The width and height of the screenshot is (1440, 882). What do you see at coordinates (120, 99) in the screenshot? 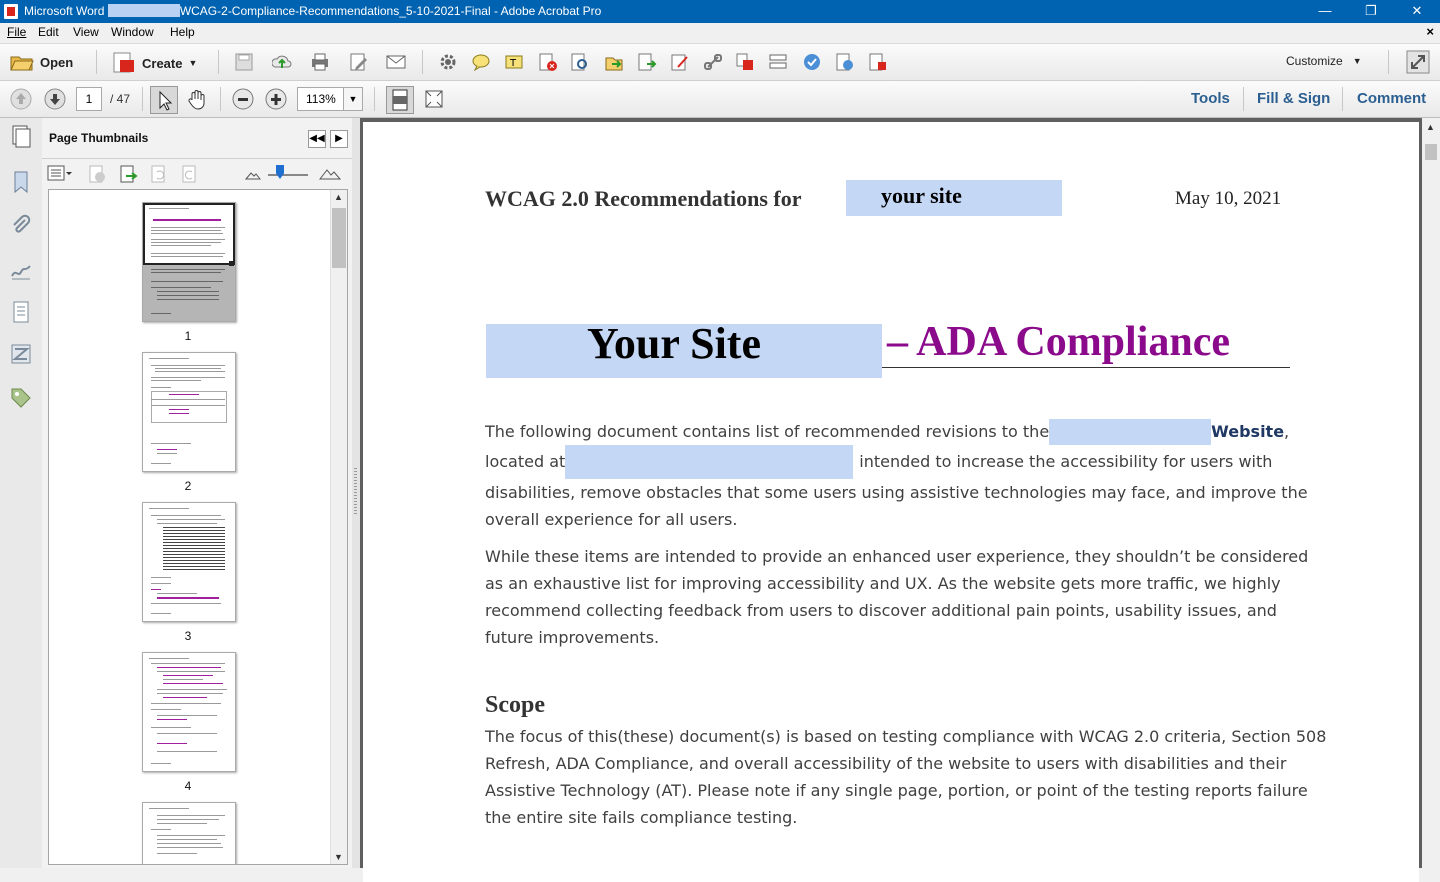
I see `page-total: / 47` at bounding box center [120, 99].